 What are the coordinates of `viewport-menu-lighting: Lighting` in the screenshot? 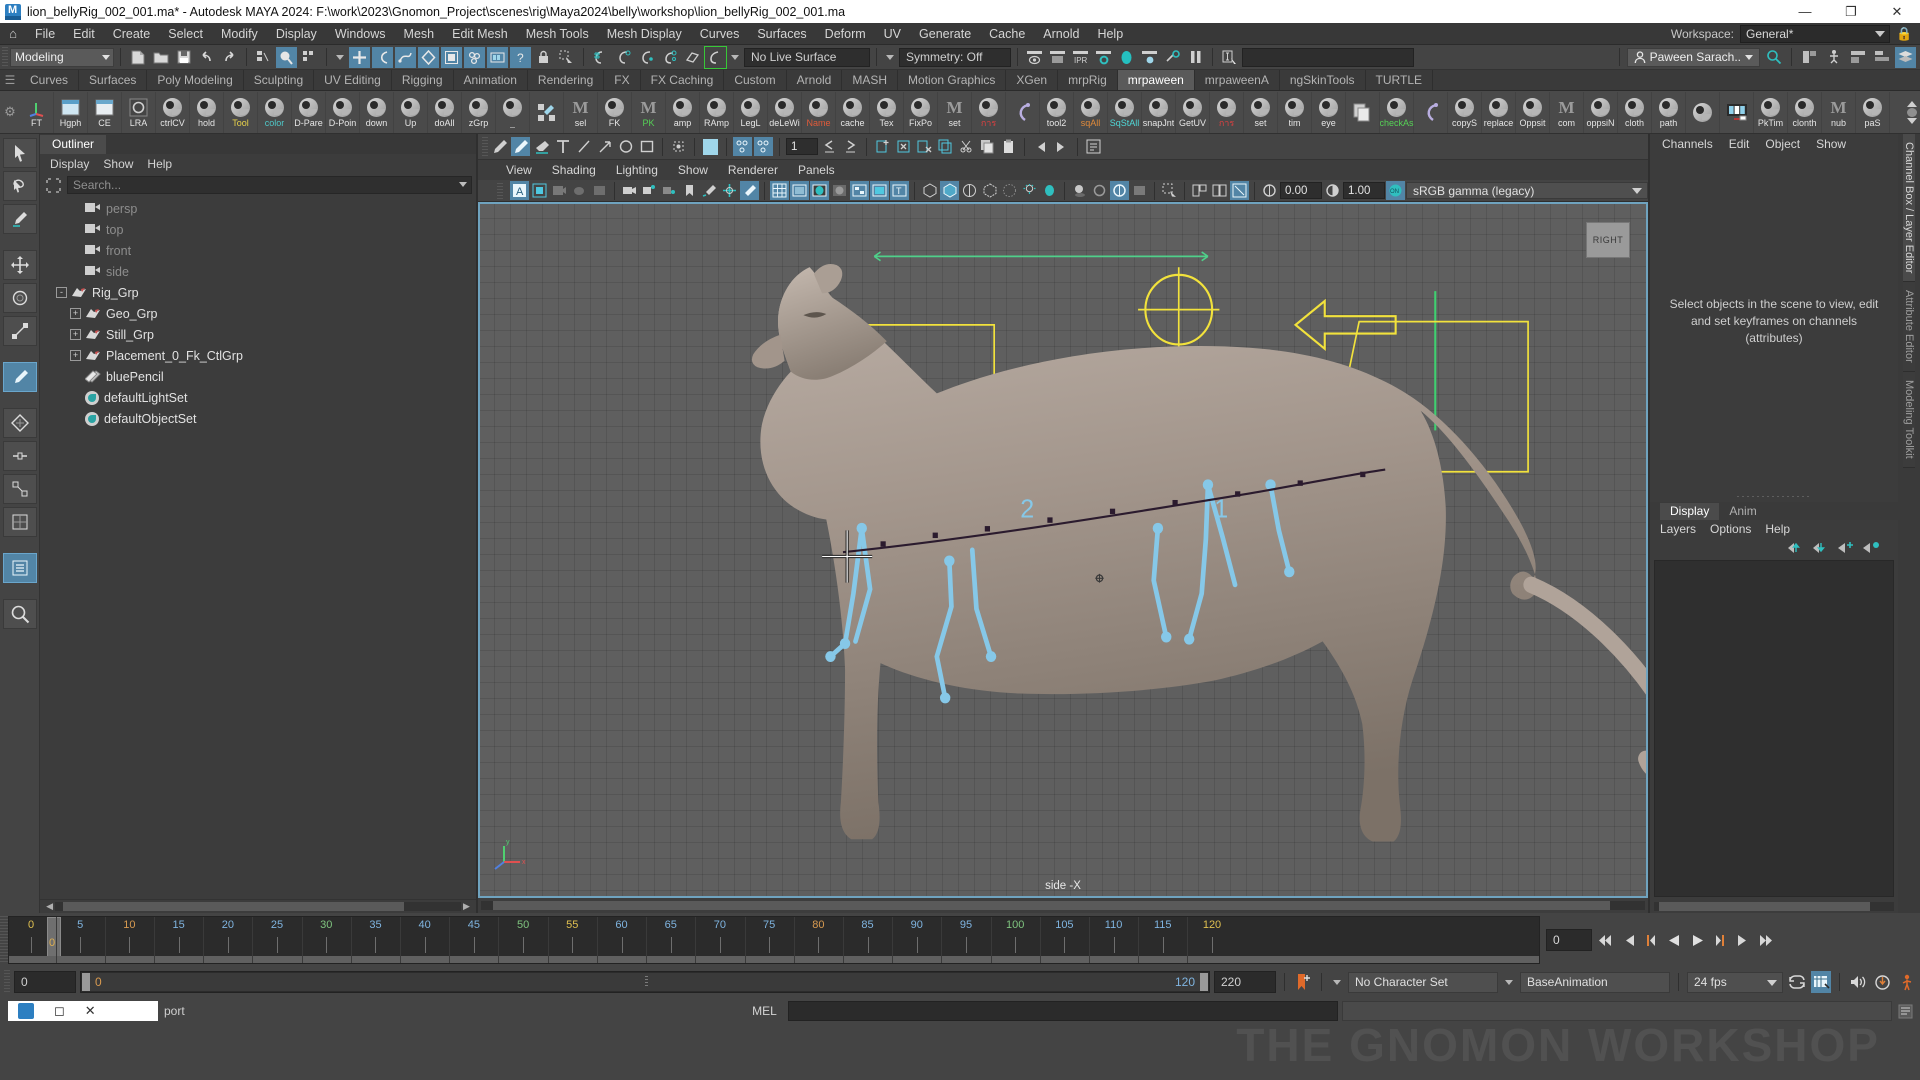 It's located at (637, 170).